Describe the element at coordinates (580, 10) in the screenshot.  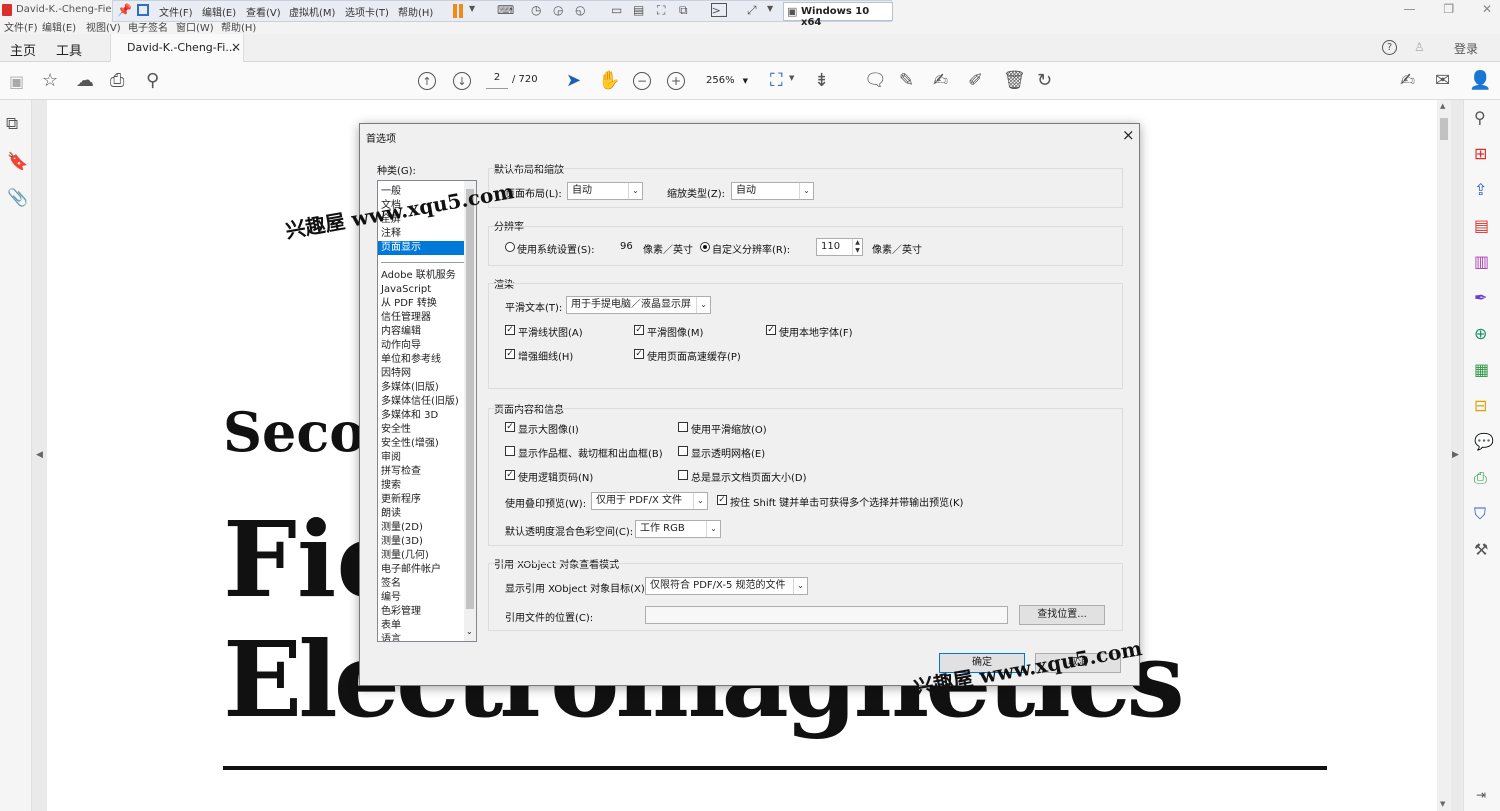
I see `snapshot-manager-icon: ◵` at that location.